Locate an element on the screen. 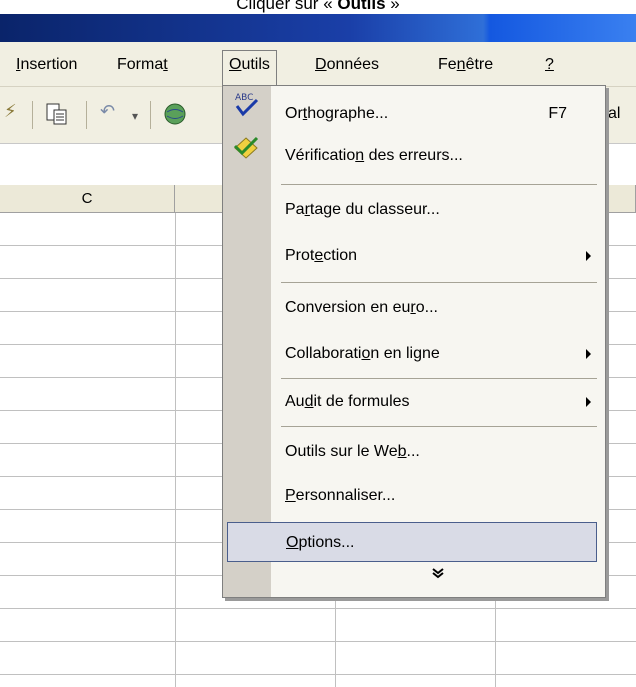 This screenshot has width=636, height=687. menu-fenetre: Fenêtre is located at coordinates (465, 65).